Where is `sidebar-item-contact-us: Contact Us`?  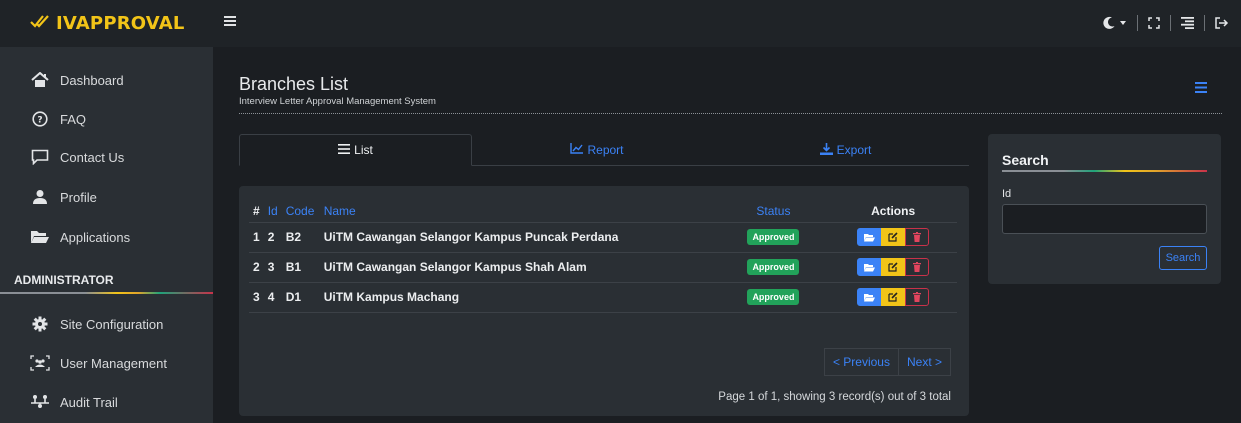 sidebar-item-contact-us: Contact Us is located at coordinates (106, 157).